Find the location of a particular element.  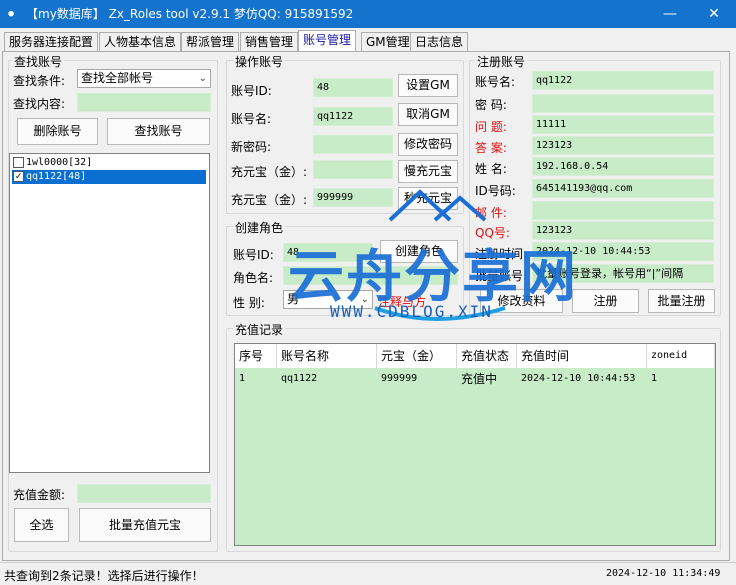

table-header: 序号 账号名称 元宝（金） 充值状态 充值时间 zoneid is located at coordinates (475, 356).